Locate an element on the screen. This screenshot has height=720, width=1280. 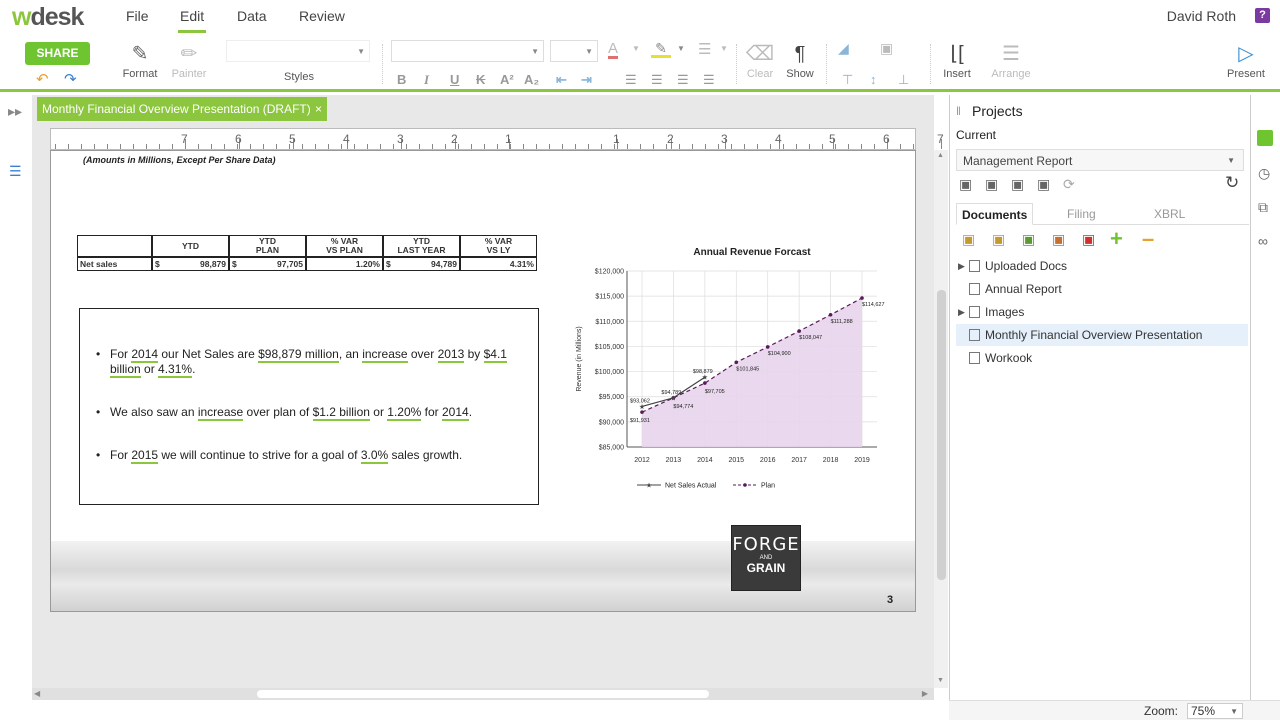
user-name: David Roth is located at coordinates (1201, 16).